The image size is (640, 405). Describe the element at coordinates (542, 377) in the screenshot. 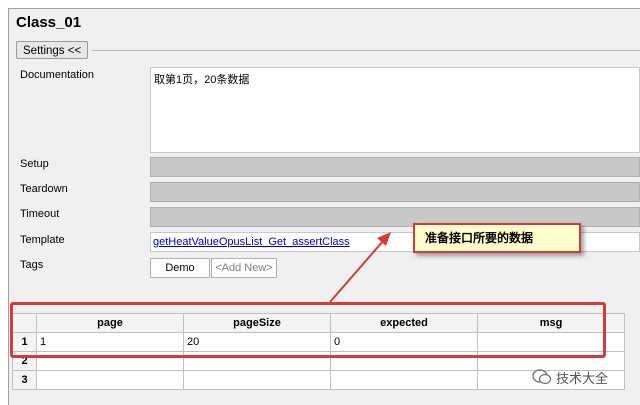

I see `wechat-icon` at that location.